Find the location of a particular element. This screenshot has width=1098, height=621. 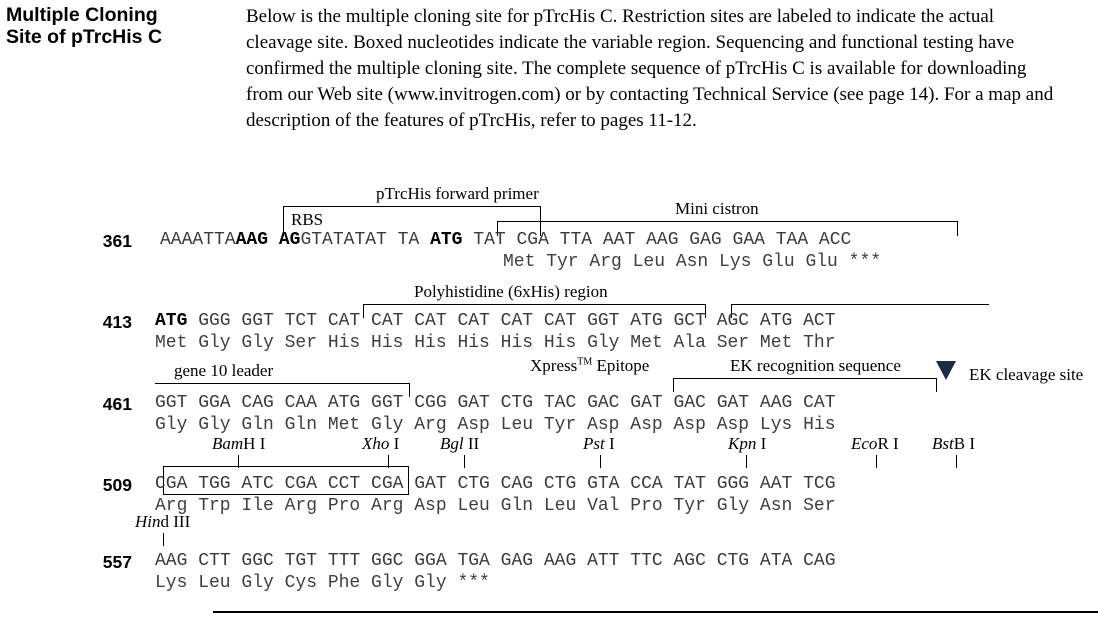

bracket-polyhistidine-top is located at coordinates (534, 304).